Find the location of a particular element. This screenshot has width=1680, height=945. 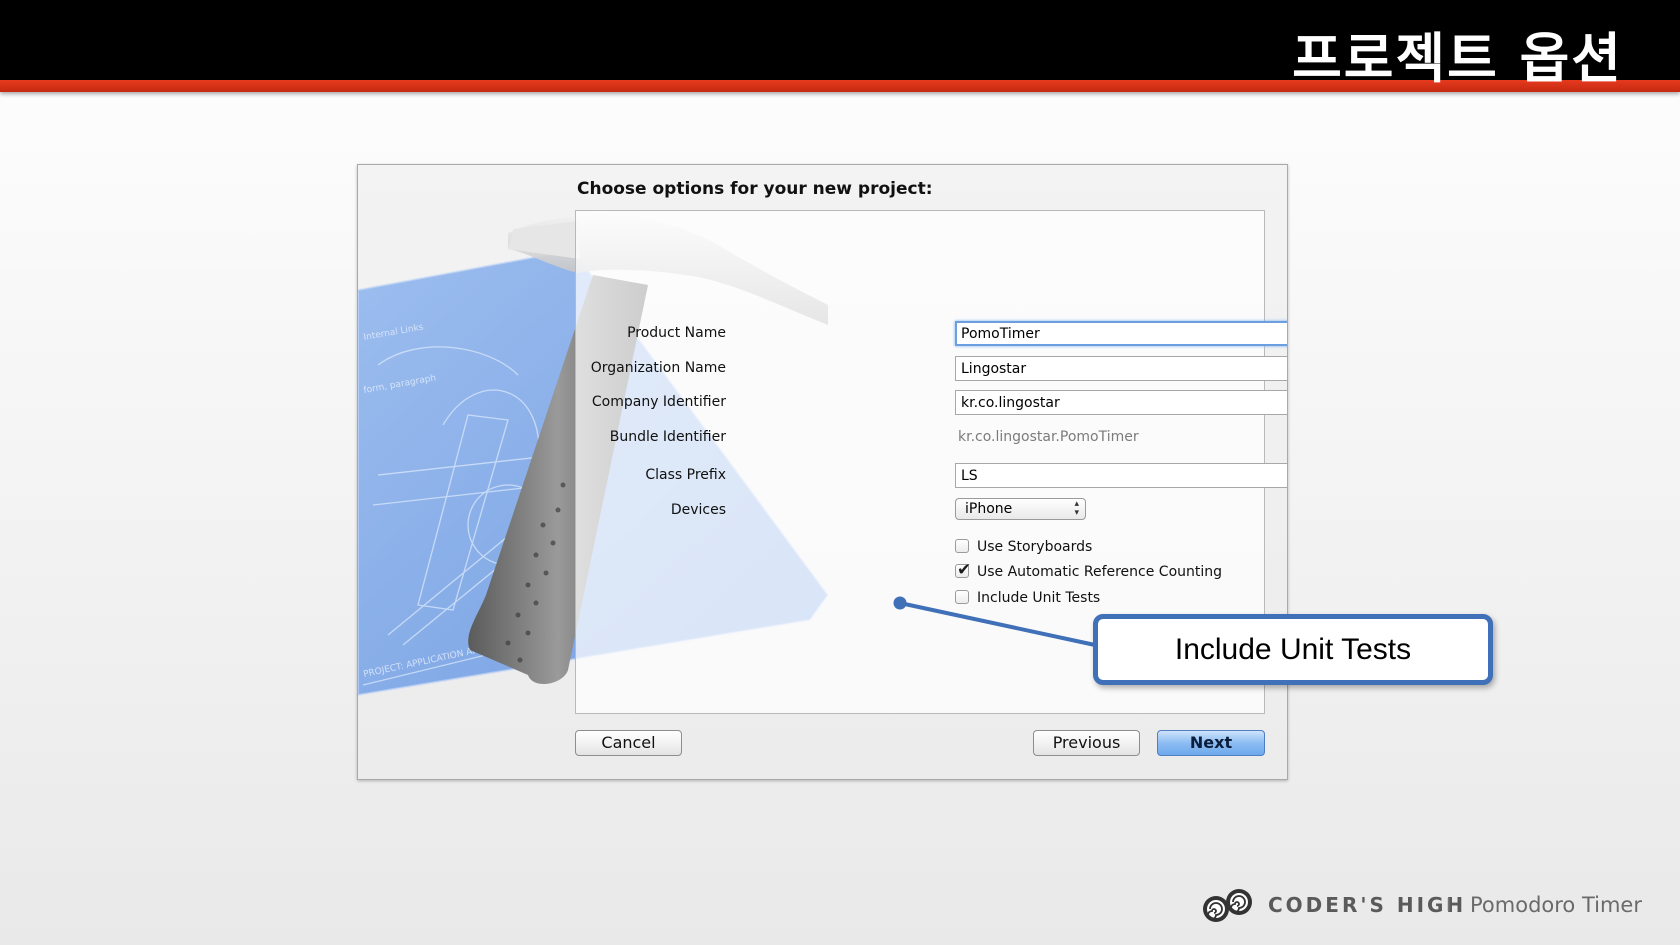

company-identifier-label: Company Identifier is located at coordinates (658, 402).